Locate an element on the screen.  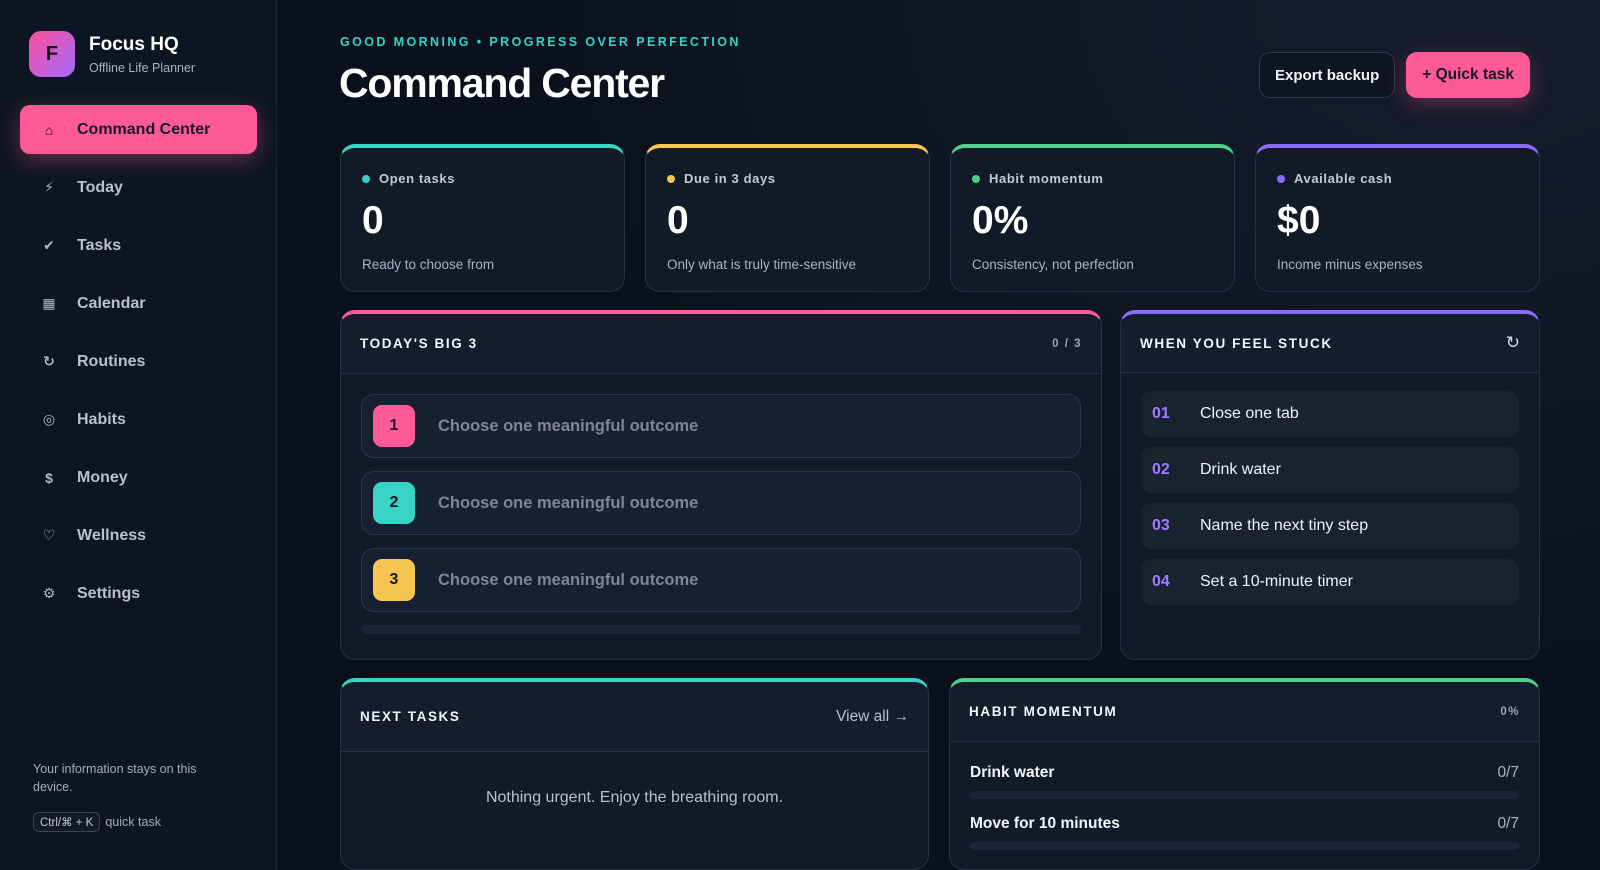
habit-name: Move for 10 minutes is located at coordinates (1045, 823).